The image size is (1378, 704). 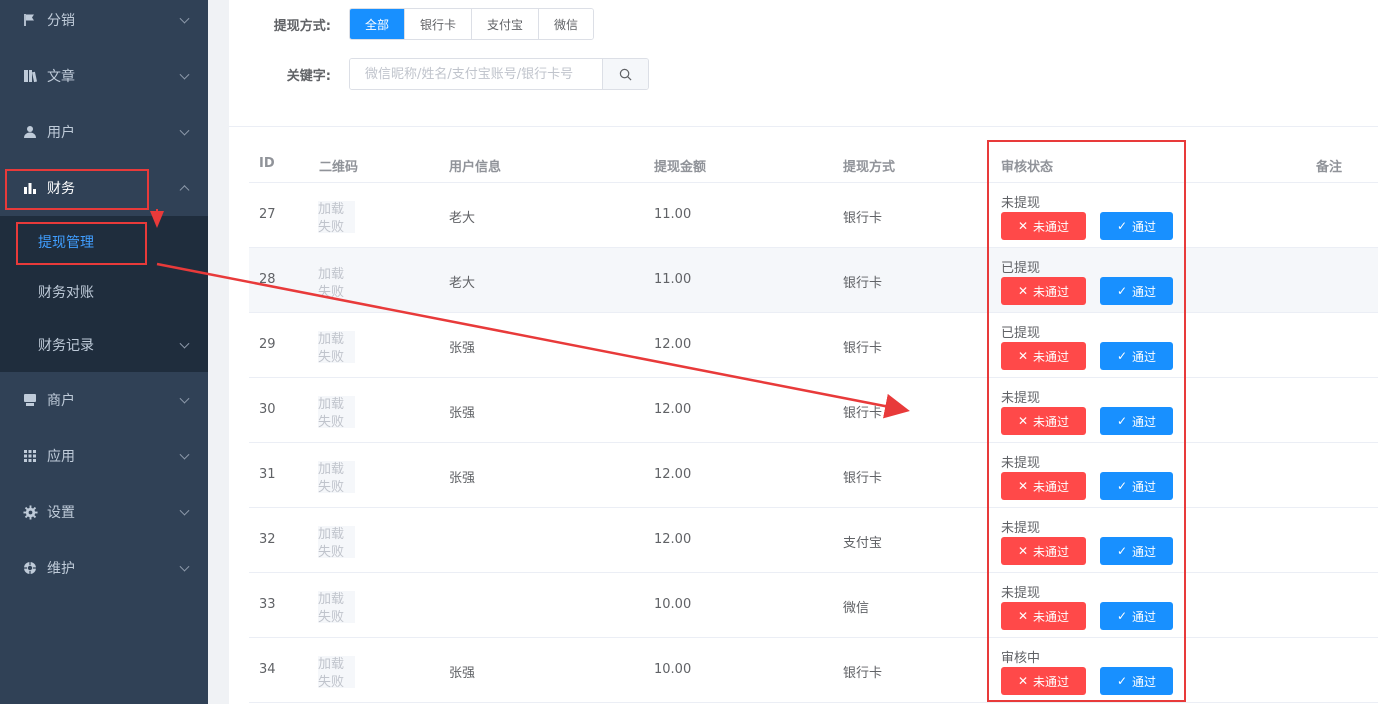 I want to click on header-remark: 备注, so click(x=1329, y=167).